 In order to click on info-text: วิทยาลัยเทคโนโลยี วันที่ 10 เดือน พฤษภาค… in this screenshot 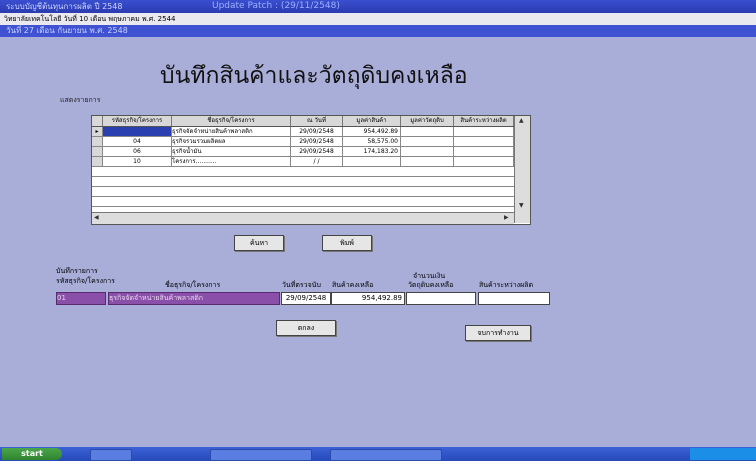, I will do `click(90, 19)`.